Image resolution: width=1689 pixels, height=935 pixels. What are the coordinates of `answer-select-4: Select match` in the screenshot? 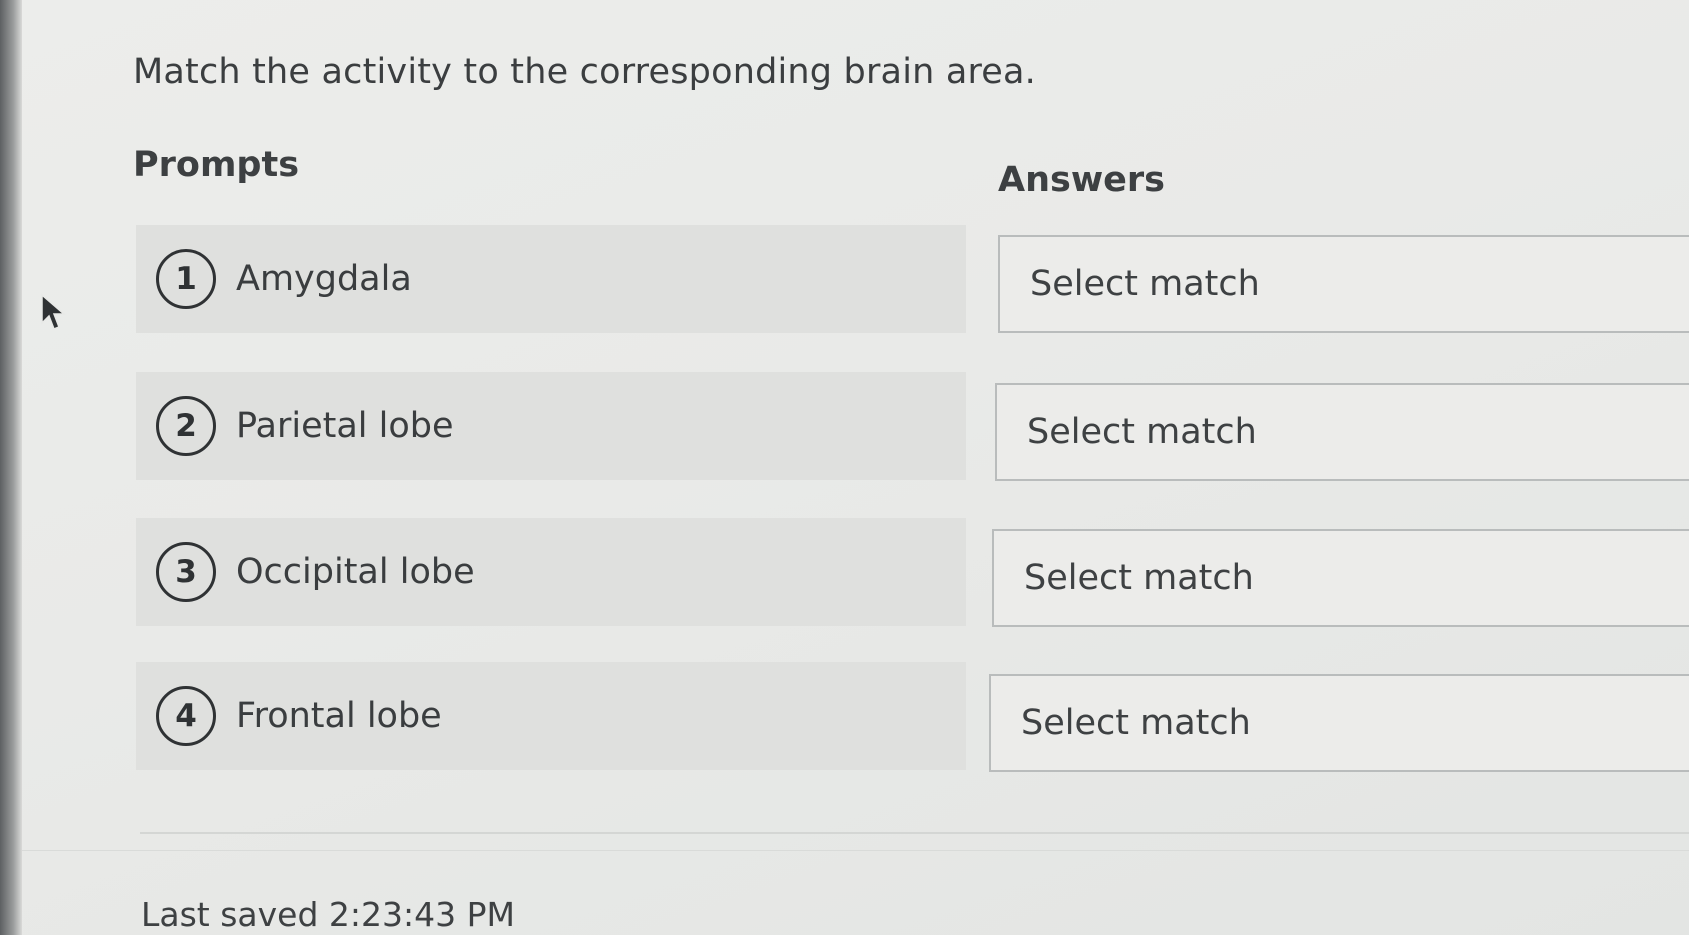 It's located at (1339, 723).